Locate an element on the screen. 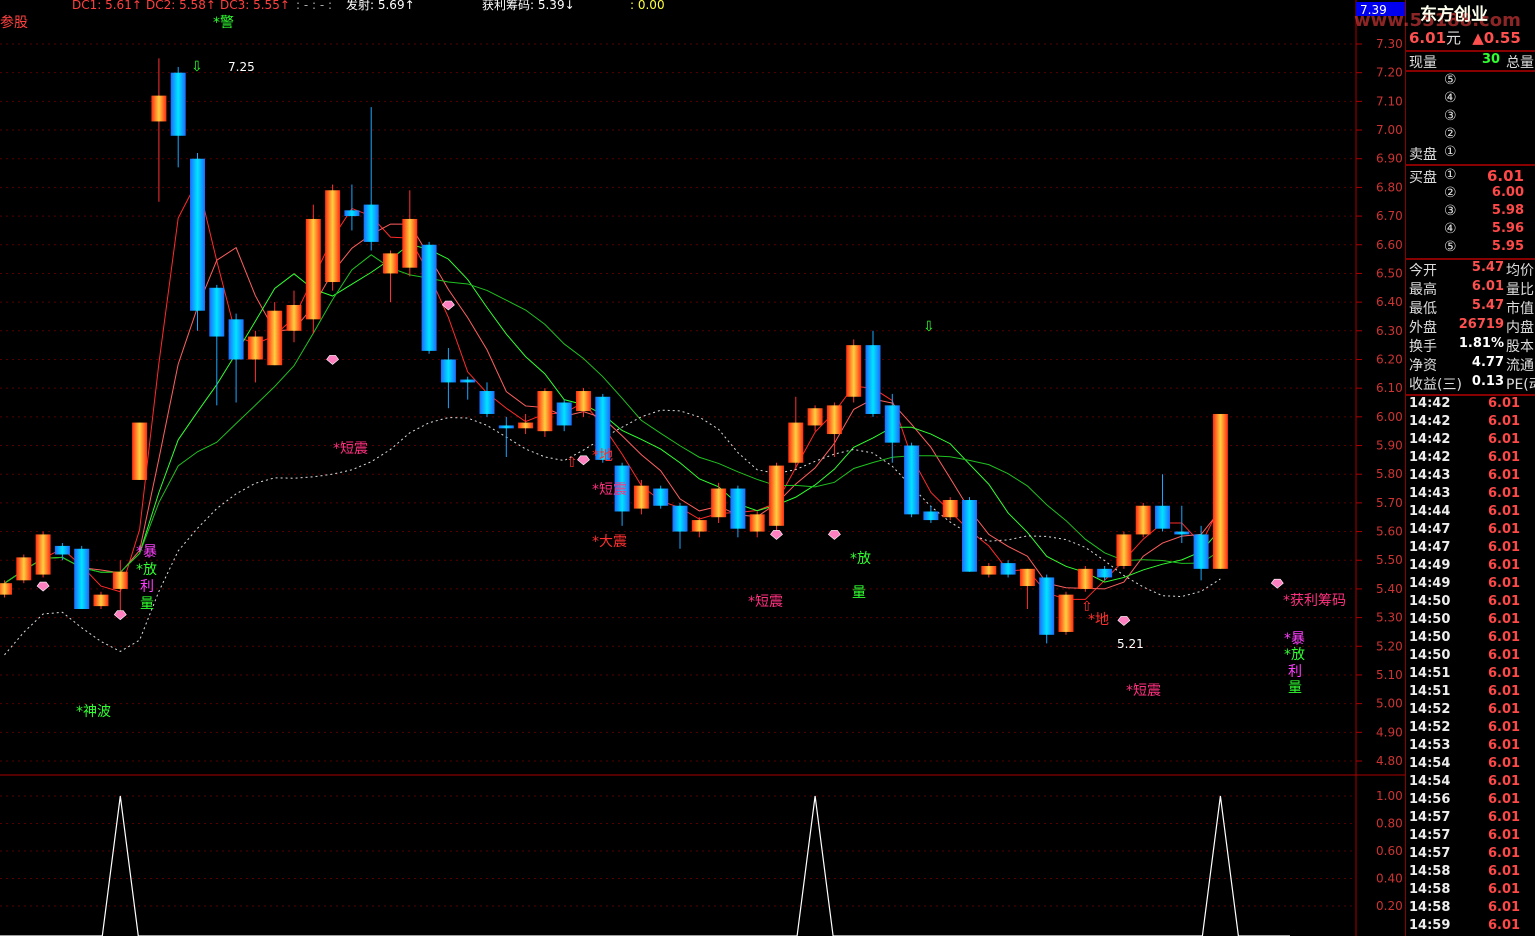  trade-row: 14:58 6.01 is located at coordinates (1465, 889).